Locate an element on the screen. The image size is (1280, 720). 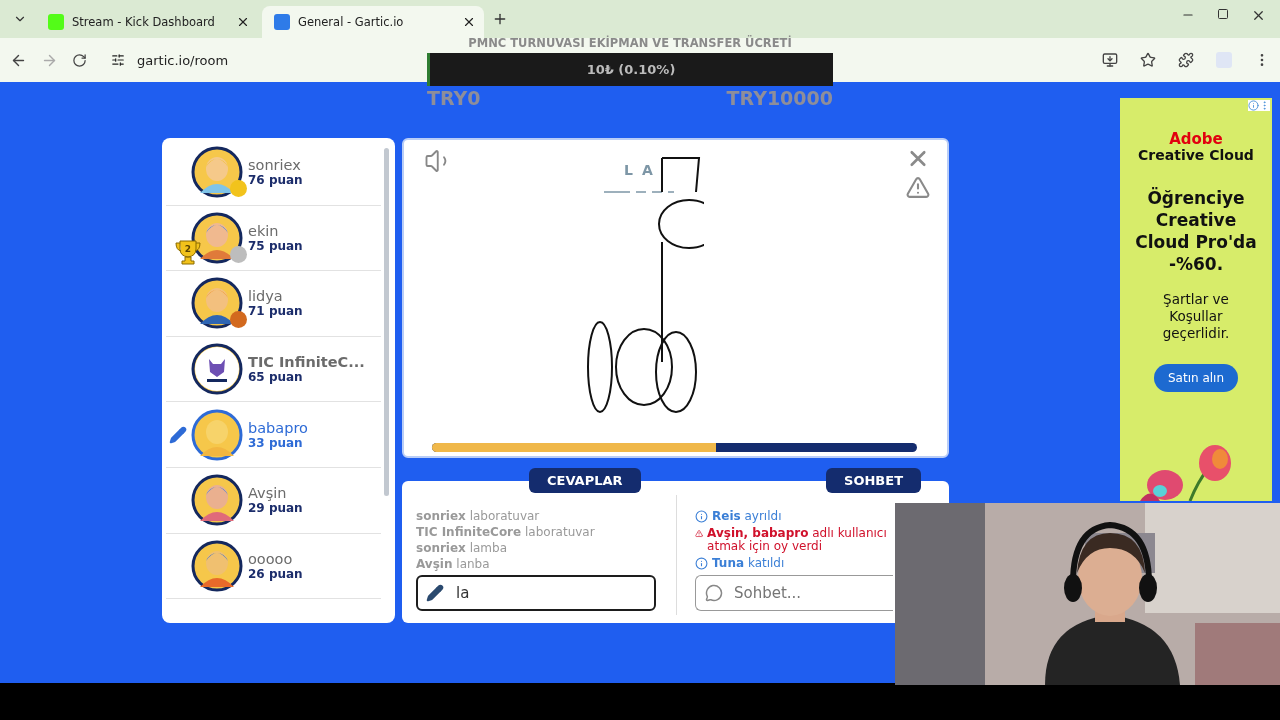
chat-bubble-icon is located at coordinates (714, 593).